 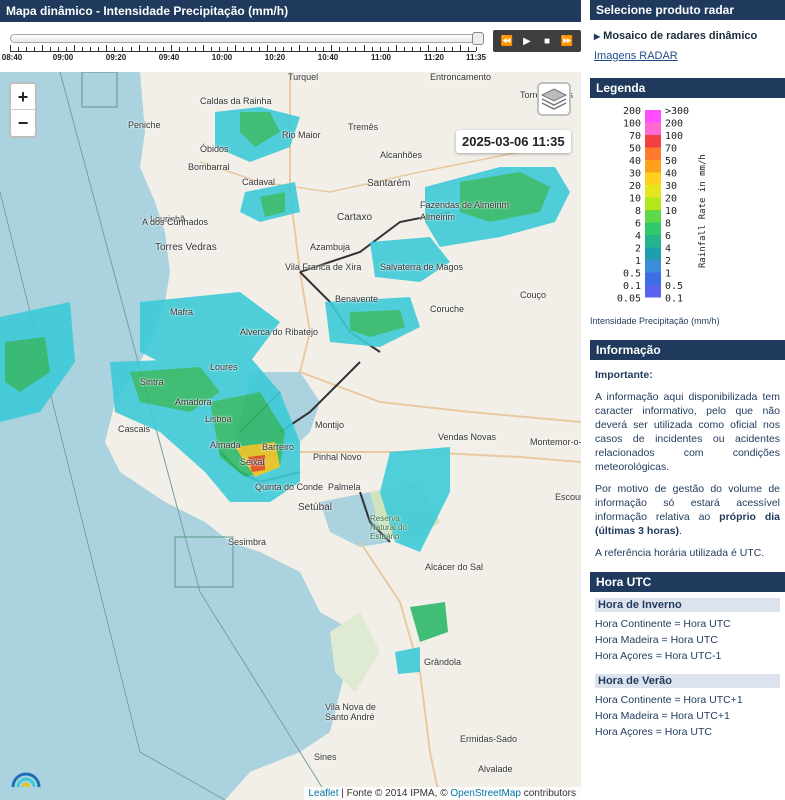 I want to click on legend-left-label: 30, so click(x=635, y=174).